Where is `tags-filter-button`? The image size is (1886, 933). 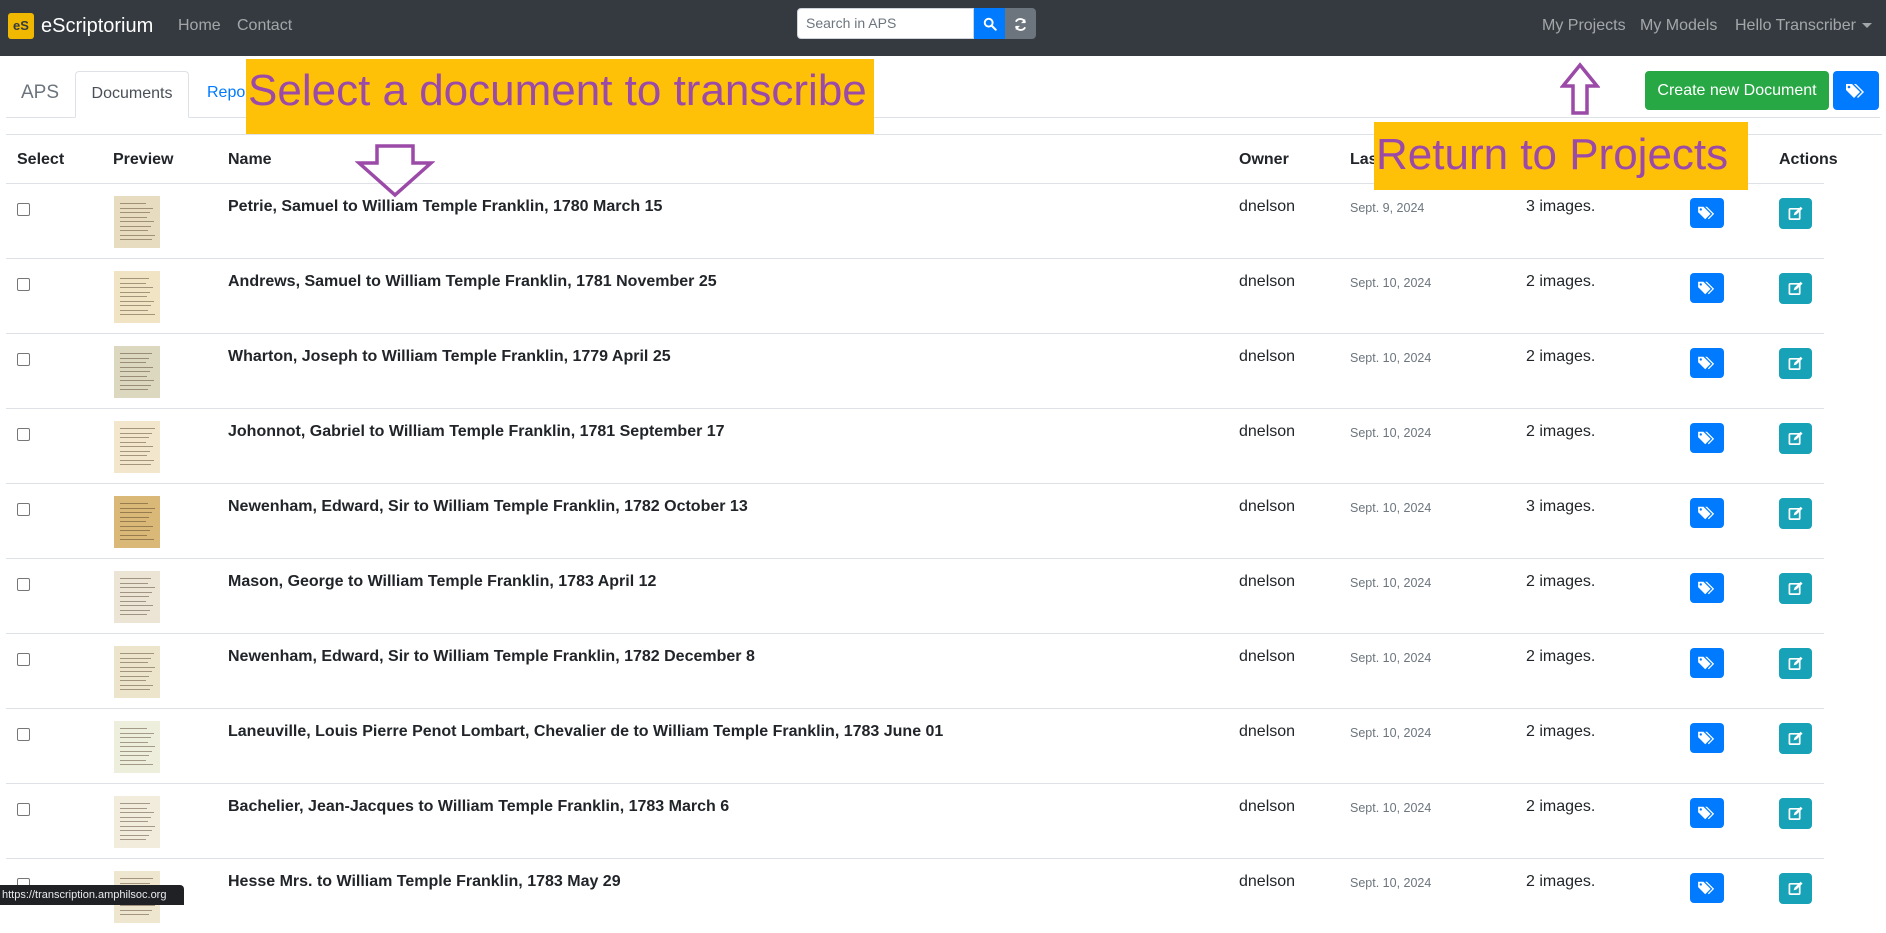
tags-filter-button is located at coordinates (1856, 90).